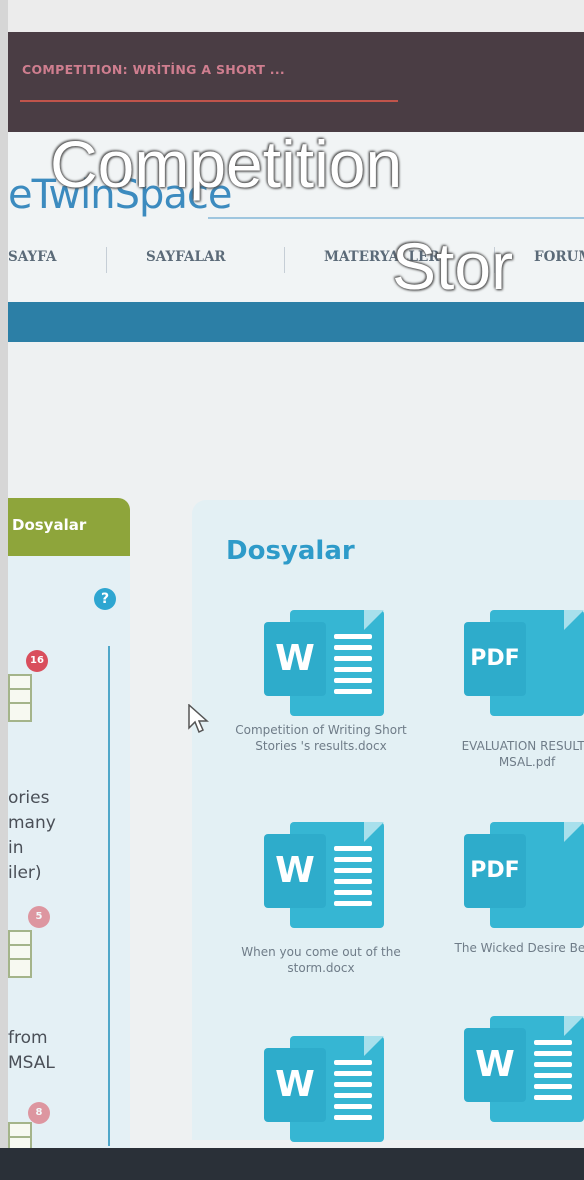  I want to click on active-tab-indicator, so click(209, 101).